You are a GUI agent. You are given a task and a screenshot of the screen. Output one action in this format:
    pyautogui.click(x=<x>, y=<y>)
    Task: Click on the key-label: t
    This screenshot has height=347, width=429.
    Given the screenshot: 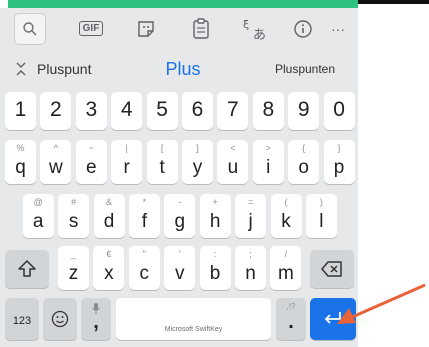 What is the action you would take?
    pyautogui.click(x=162, y=167)
    